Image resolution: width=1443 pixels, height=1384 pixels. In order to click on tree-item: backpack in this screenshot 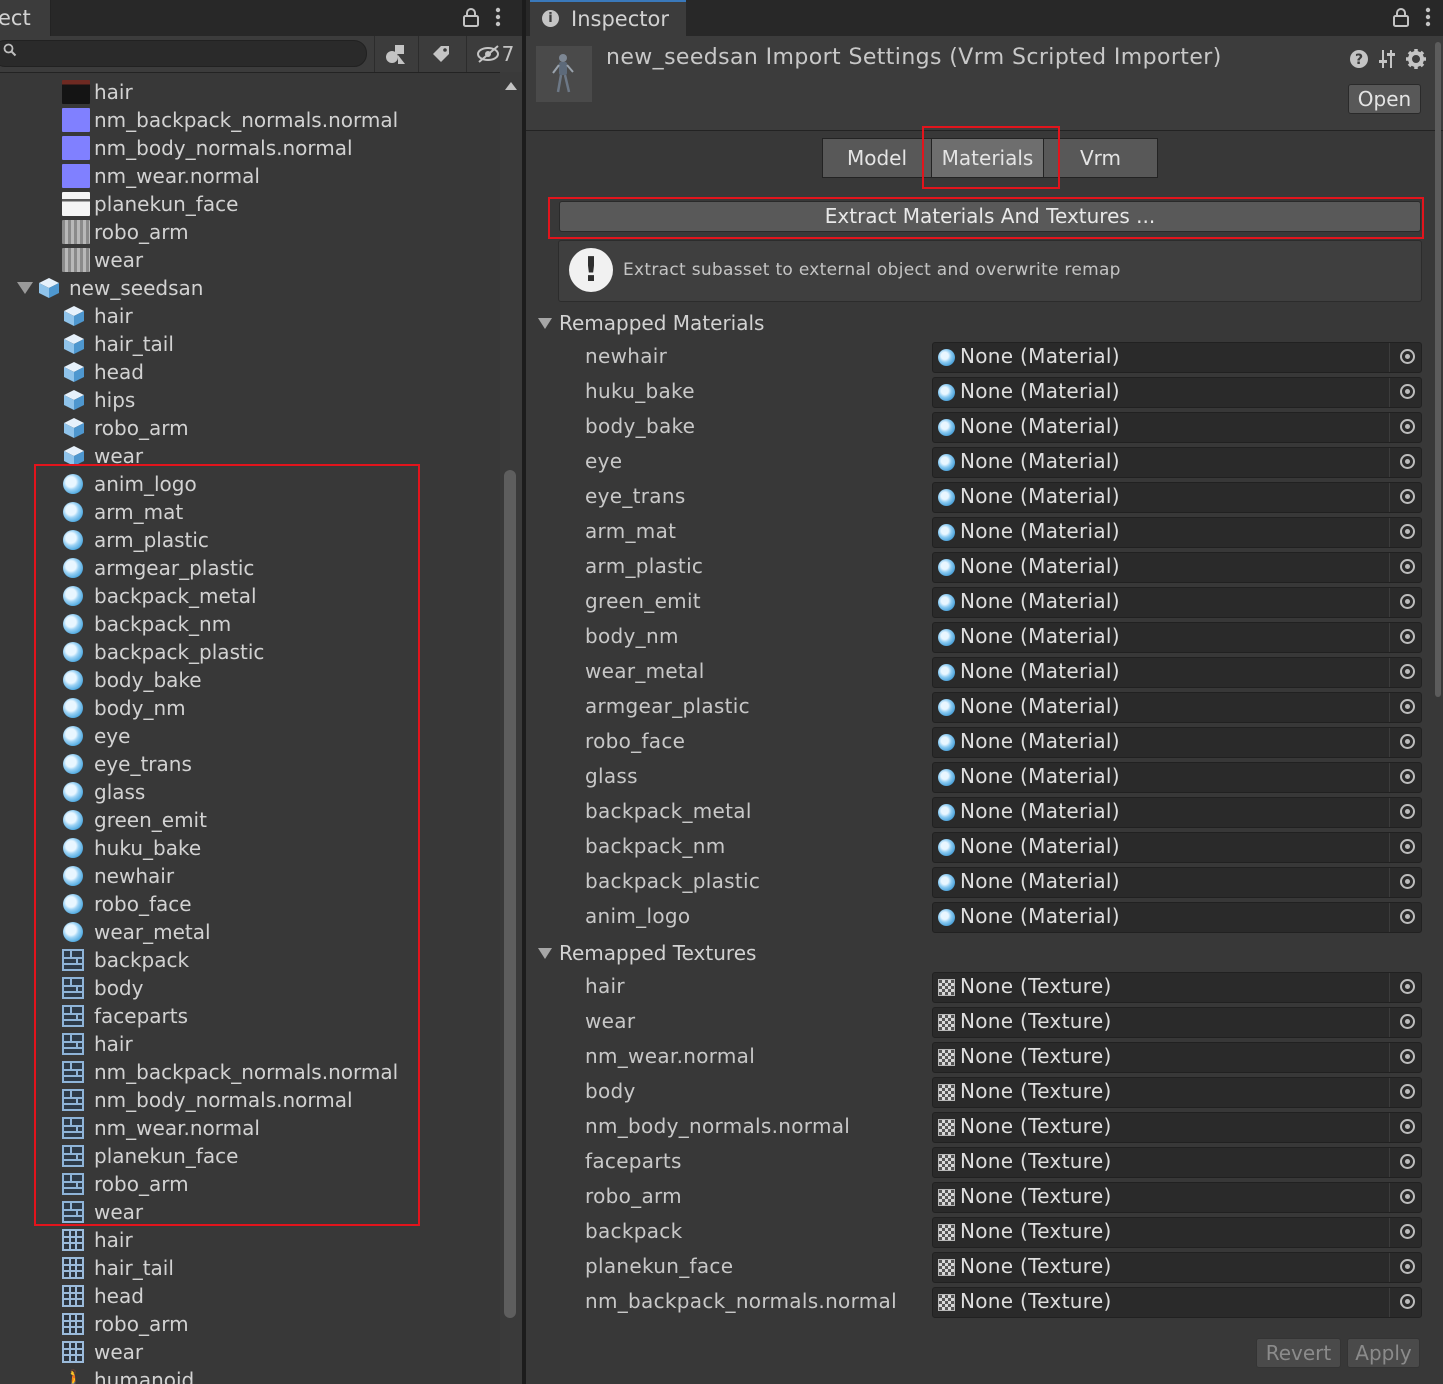, I will do `click(281, 960)`.